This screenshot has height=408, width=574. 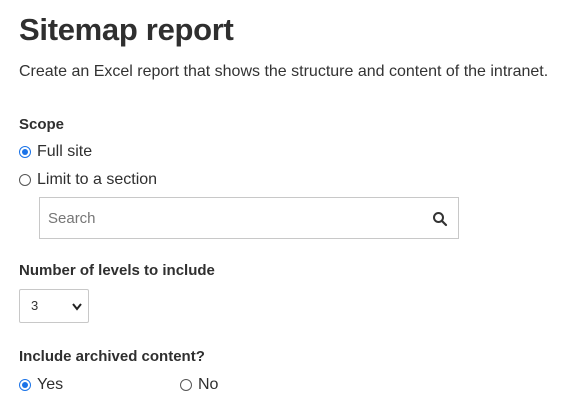 I want to click on scope-limit-section-radio: Limit to a section, so click(x=88, y=180).